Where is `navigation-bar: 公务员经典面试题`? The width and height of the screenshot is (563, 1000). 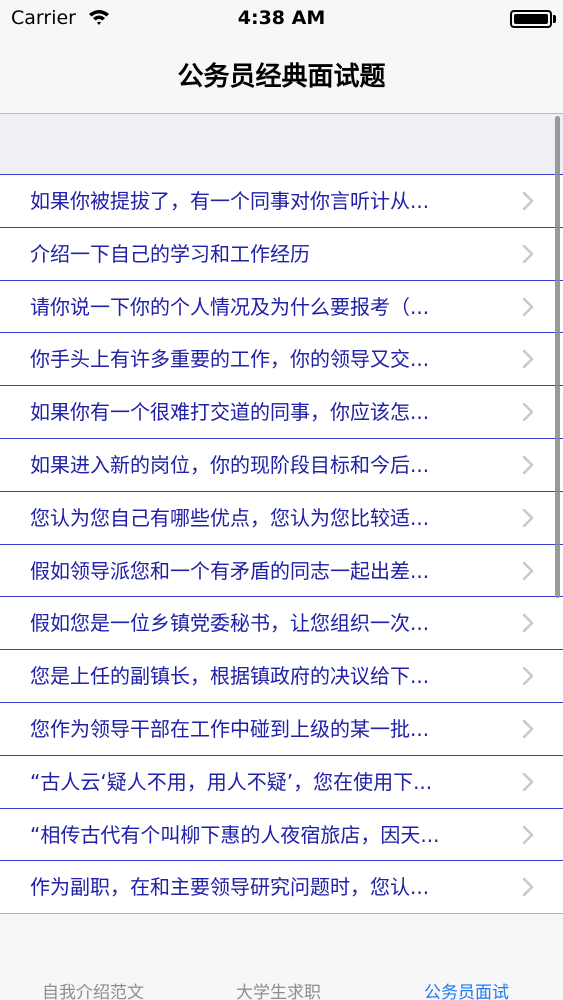 navigation-bar: 公务员经典面试题 is located at coordinates (281, 76).